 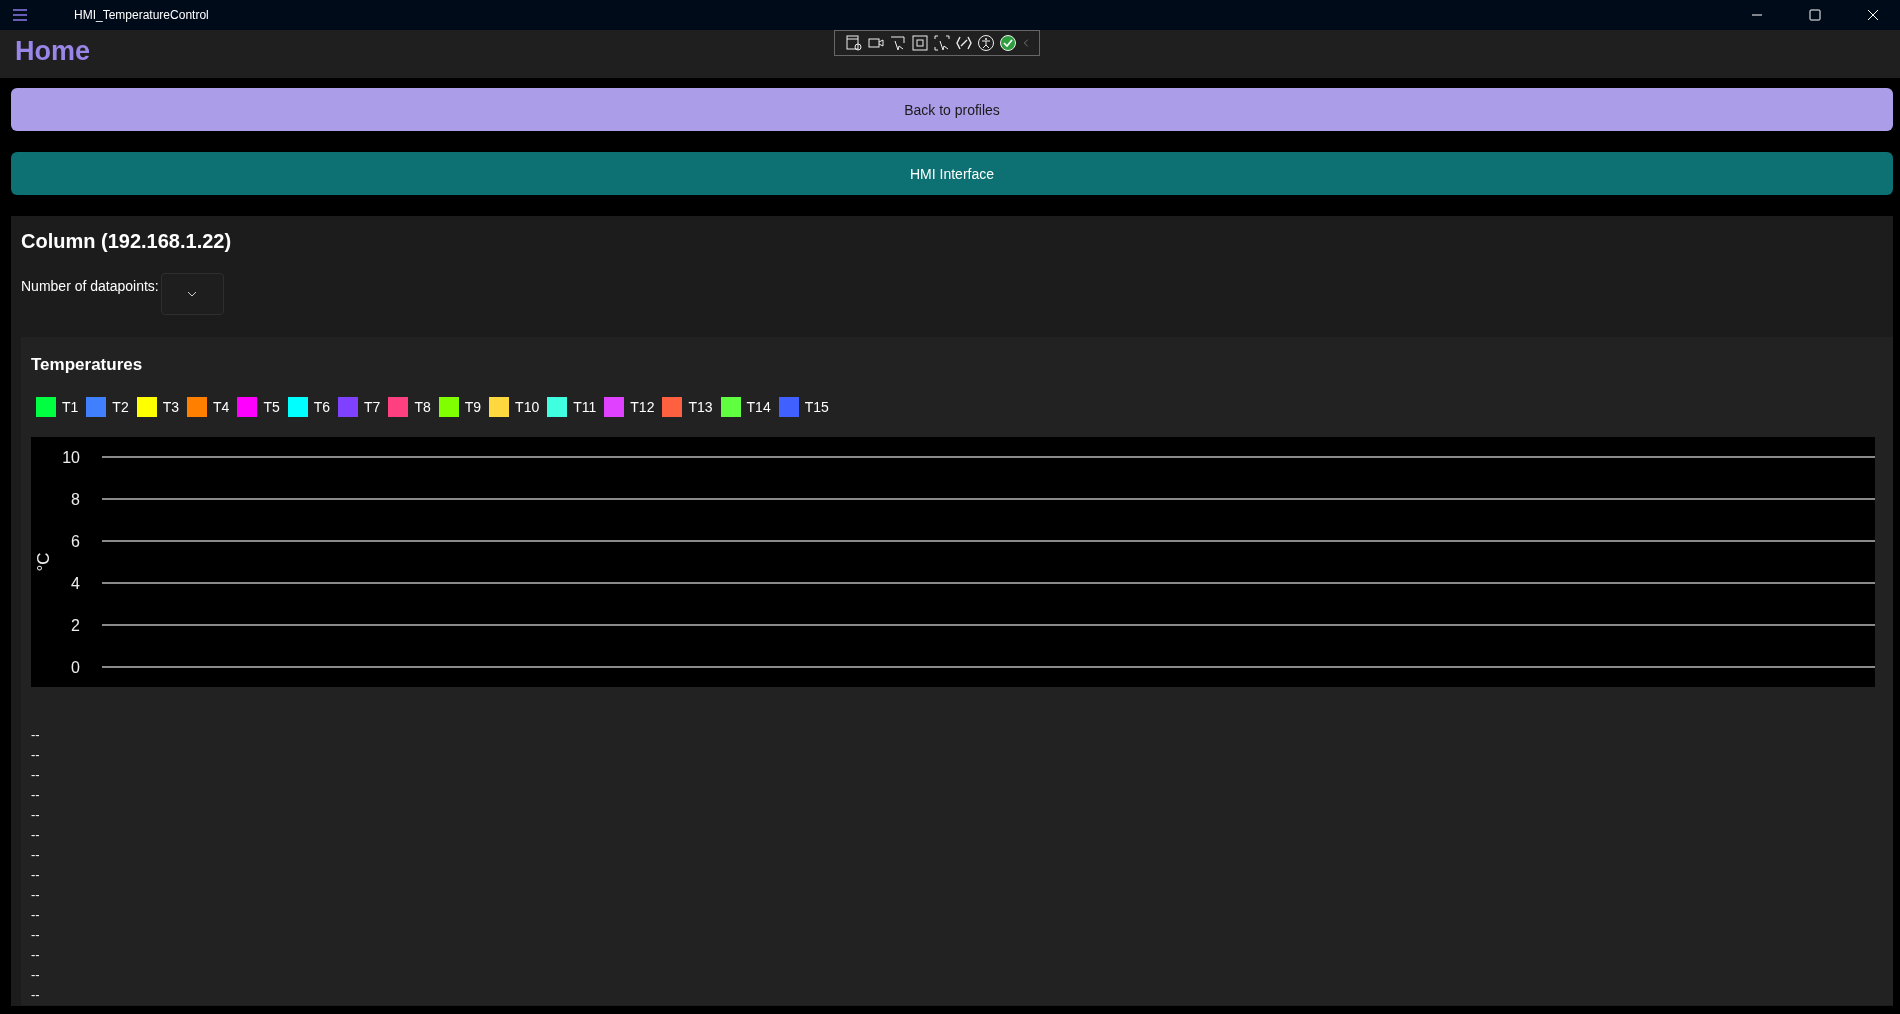 What do you see at coordinates (700, 407) in the screenshot?
I see `legend-label: T13` at bounding box center [700, 407].